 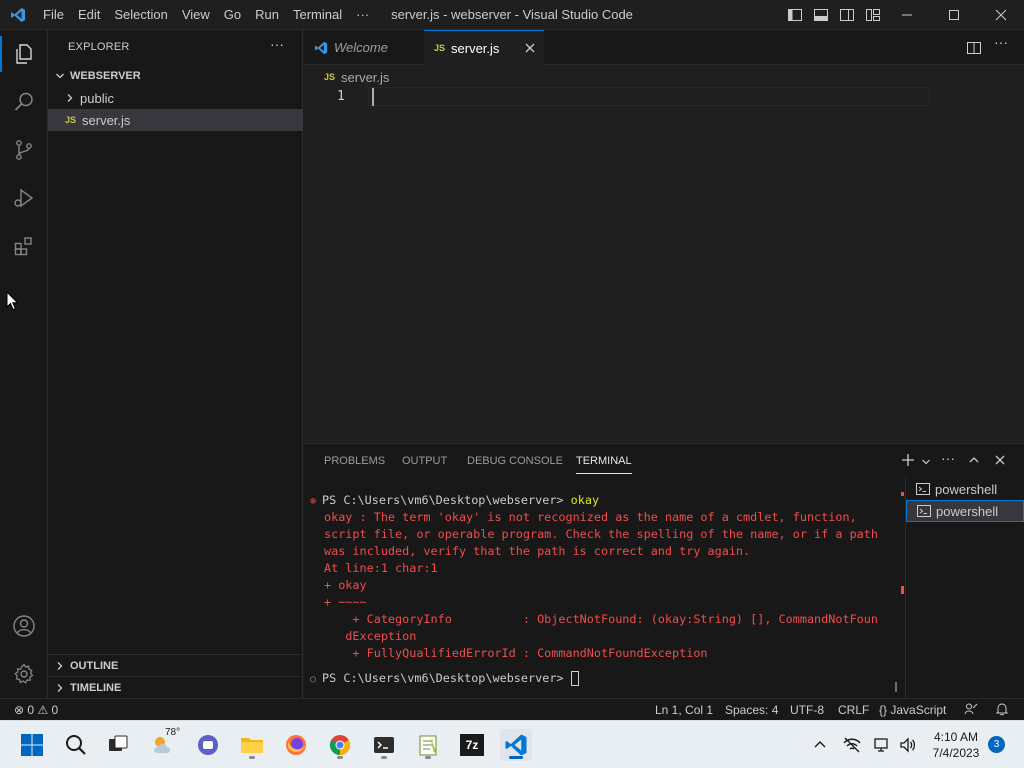 I want to click on editor-more-button: ···, so click(x=1001, y=42).